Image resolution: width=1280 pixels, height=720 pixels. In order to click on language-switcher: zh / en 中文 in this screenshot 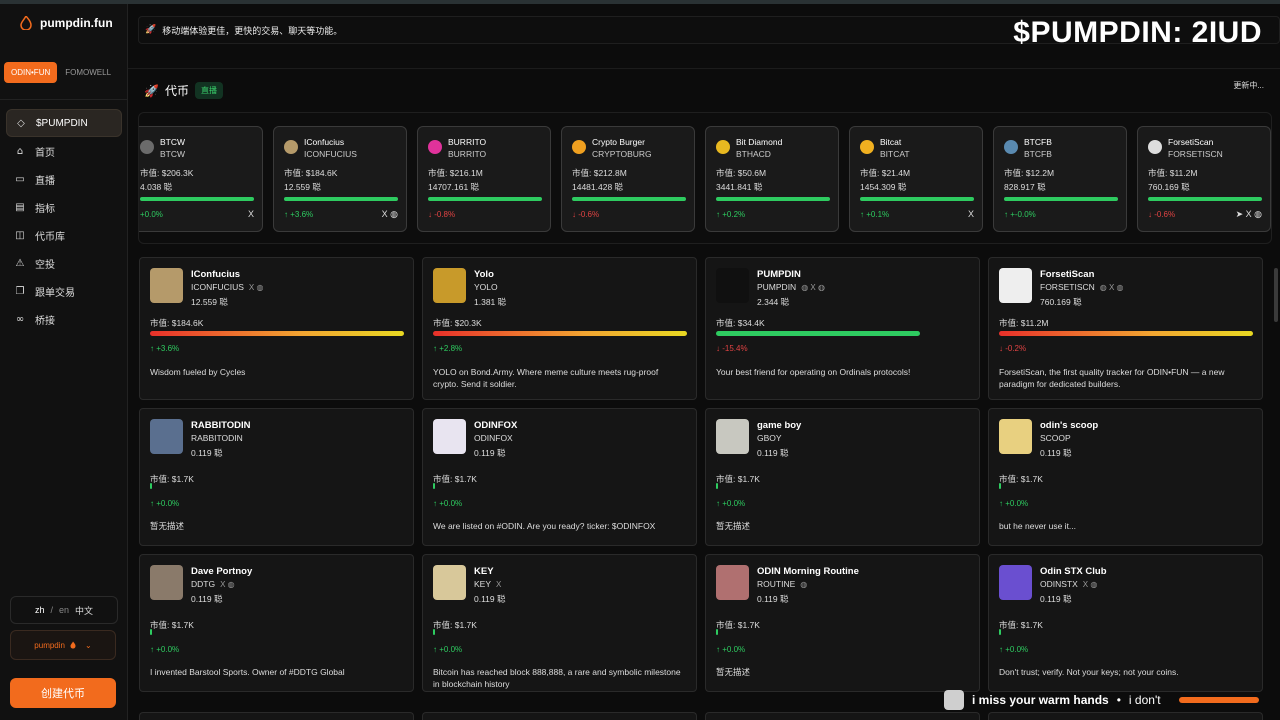, I will do `click(64, 610)`.